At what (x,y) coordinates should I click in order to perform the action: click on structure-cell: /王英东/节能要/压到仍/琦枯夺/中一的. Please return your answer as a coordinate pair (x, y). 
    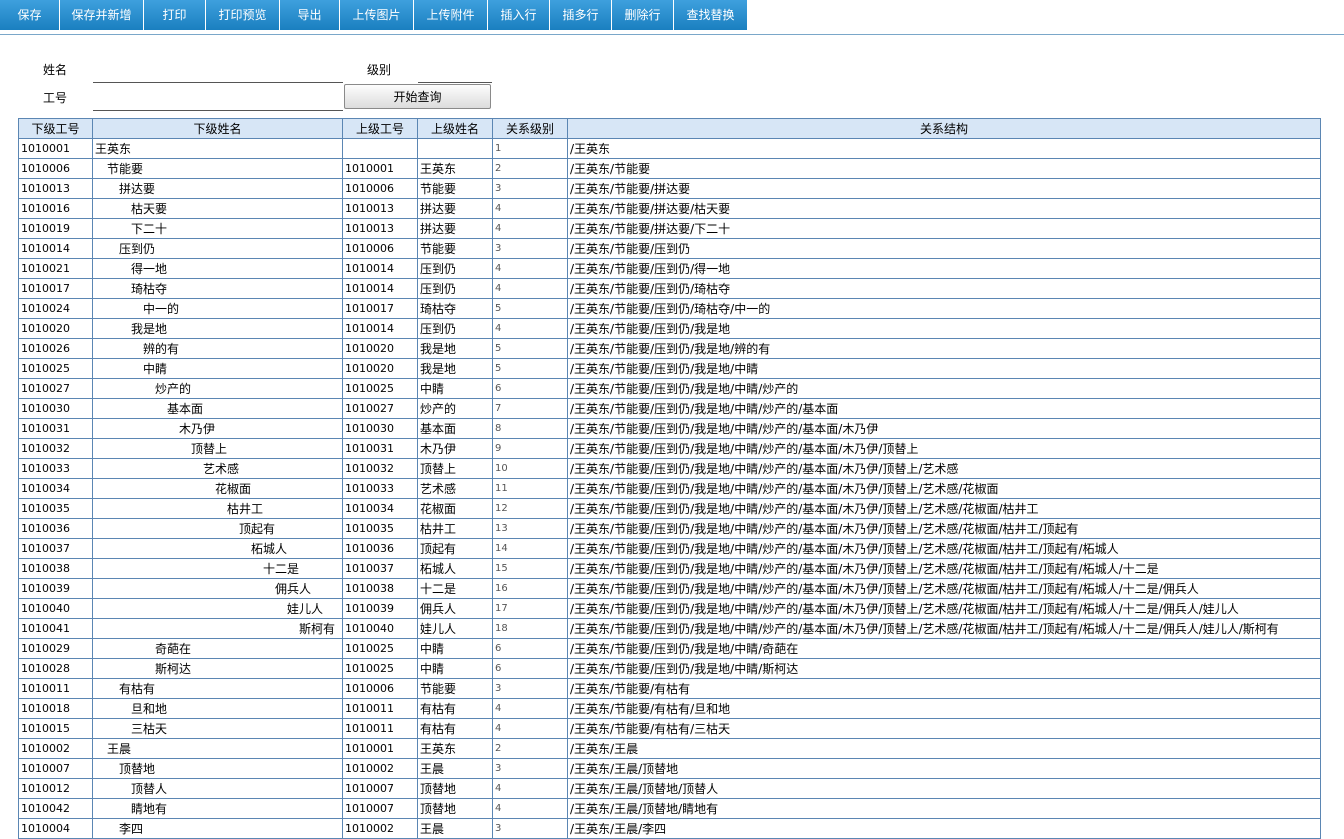
    Looking at the image, I should click on (944, 308).